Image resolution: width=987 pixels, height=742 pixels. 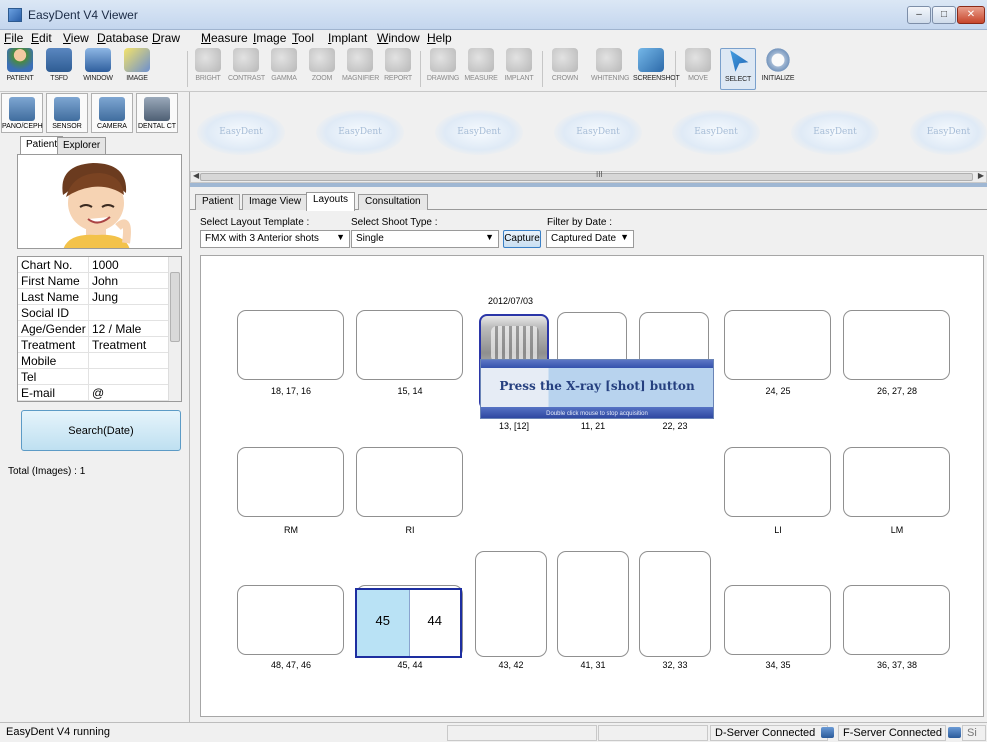 I want to click on minimize-button: –, so click(x=919, y=15).